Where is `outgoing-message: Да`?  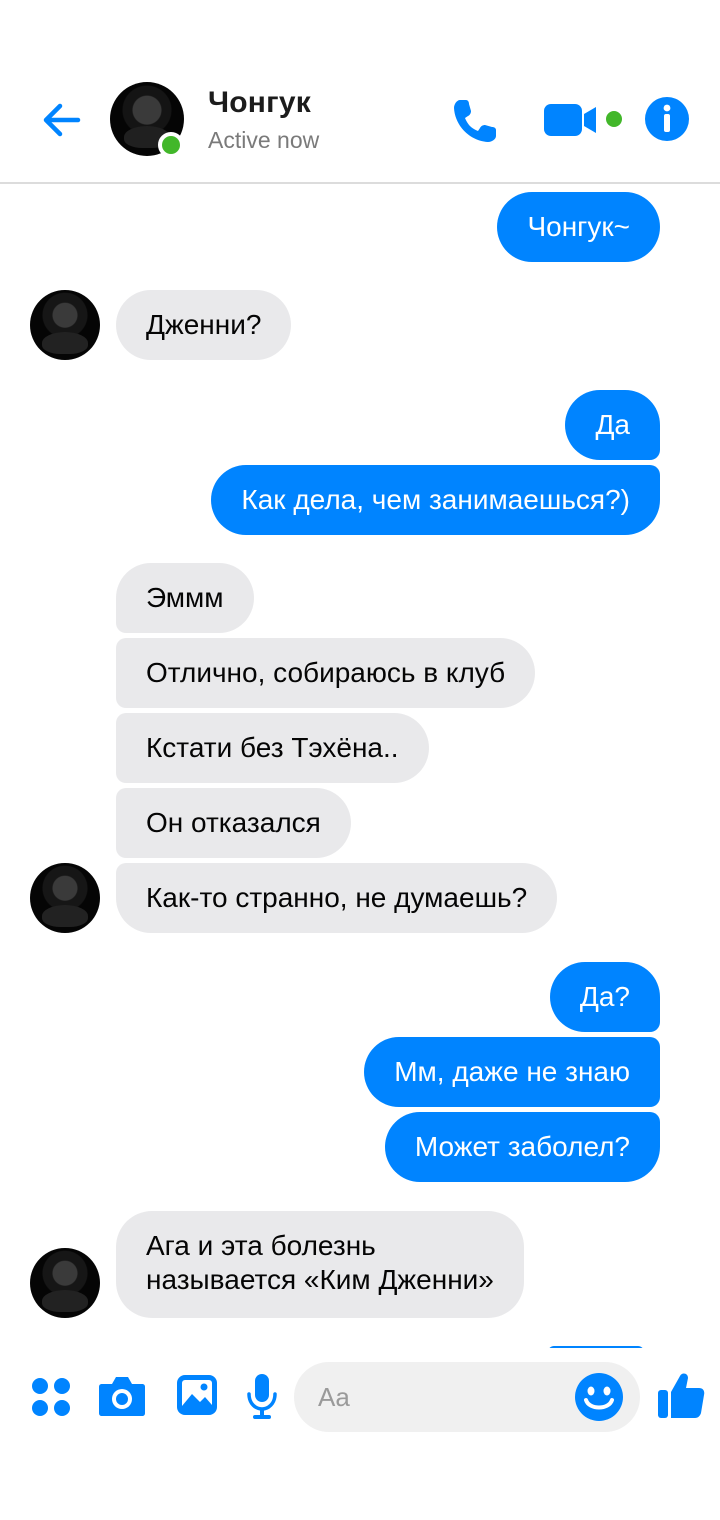 outgoing-message: Да is located at coordinates (612, 425).